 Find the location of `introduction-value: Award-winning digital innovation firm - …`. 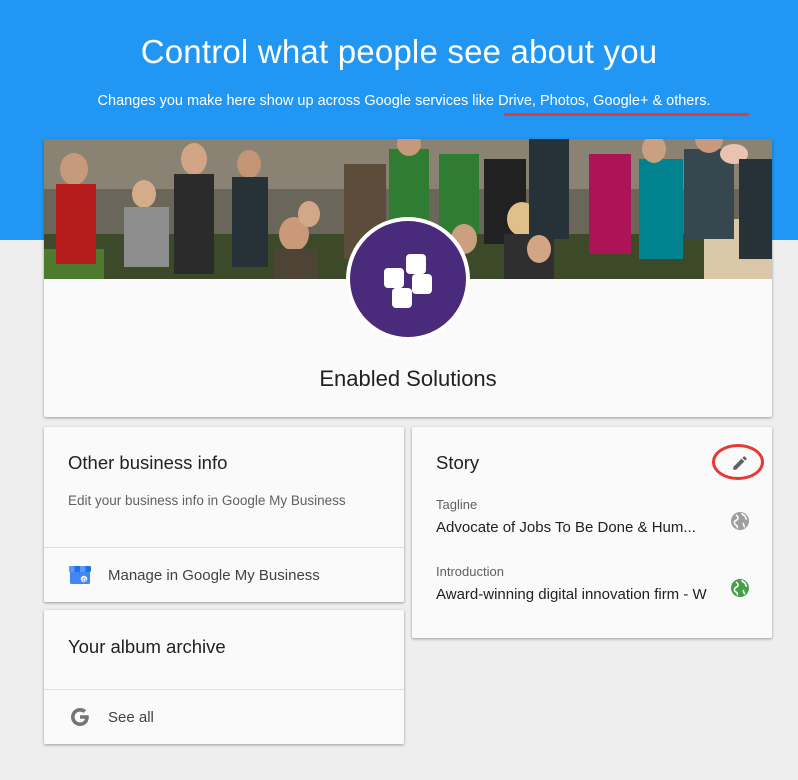

introduction-value: Award-winning digital innovation firm - … is located at coordinates (577, 594).